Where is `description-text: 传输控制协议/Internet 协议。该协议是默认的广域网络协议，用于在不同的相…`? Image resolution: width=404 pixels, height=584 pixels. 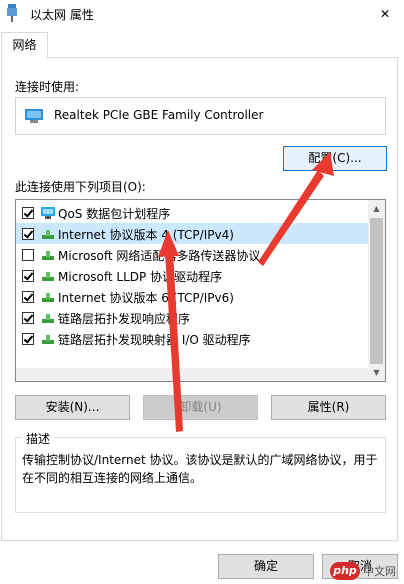 description-text: 传输控制协议/Internet 协议。该协议是默认的广域网络协议，用于在不同的相… is located at coordinates (200, 469).